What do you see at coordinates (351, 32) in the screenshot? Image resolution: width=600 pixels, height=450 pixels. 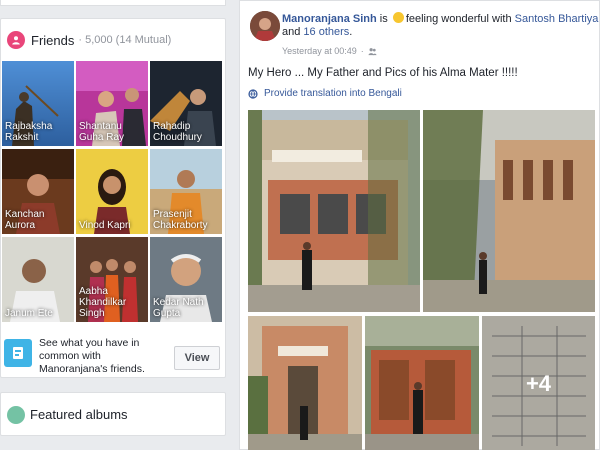 I see `period-text: .` at bounding box center [351, 32].